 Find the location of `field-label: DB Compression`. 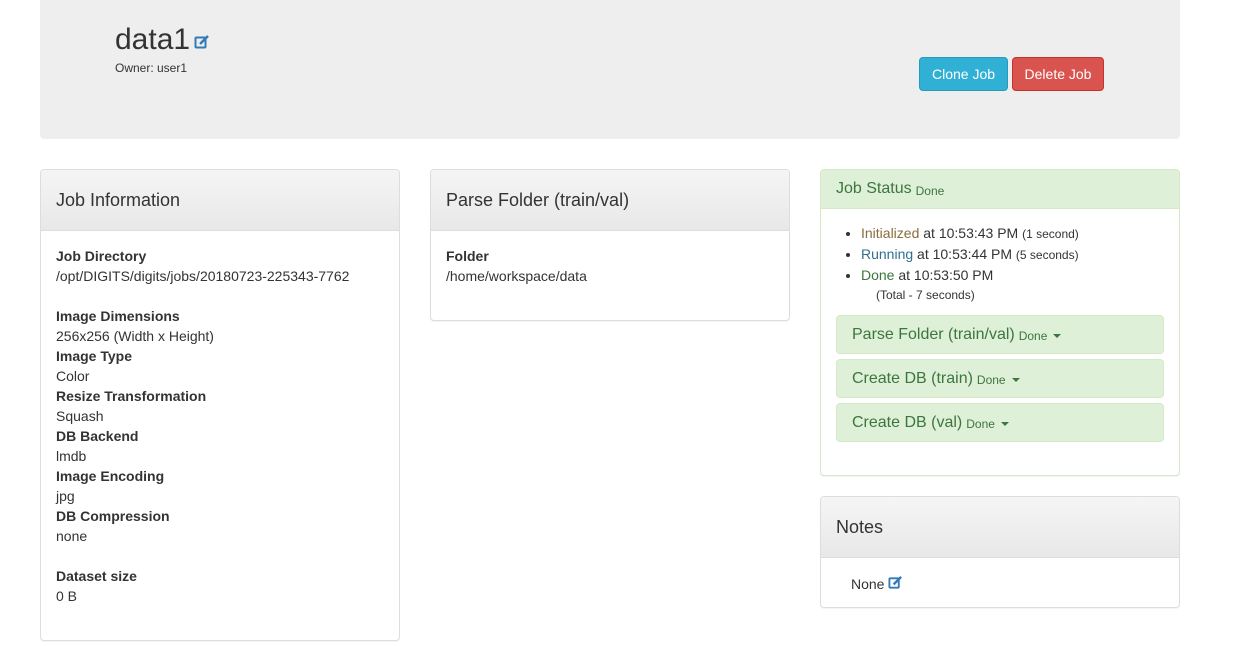

field-label: DB Compression is located at coordinates (113, 516).